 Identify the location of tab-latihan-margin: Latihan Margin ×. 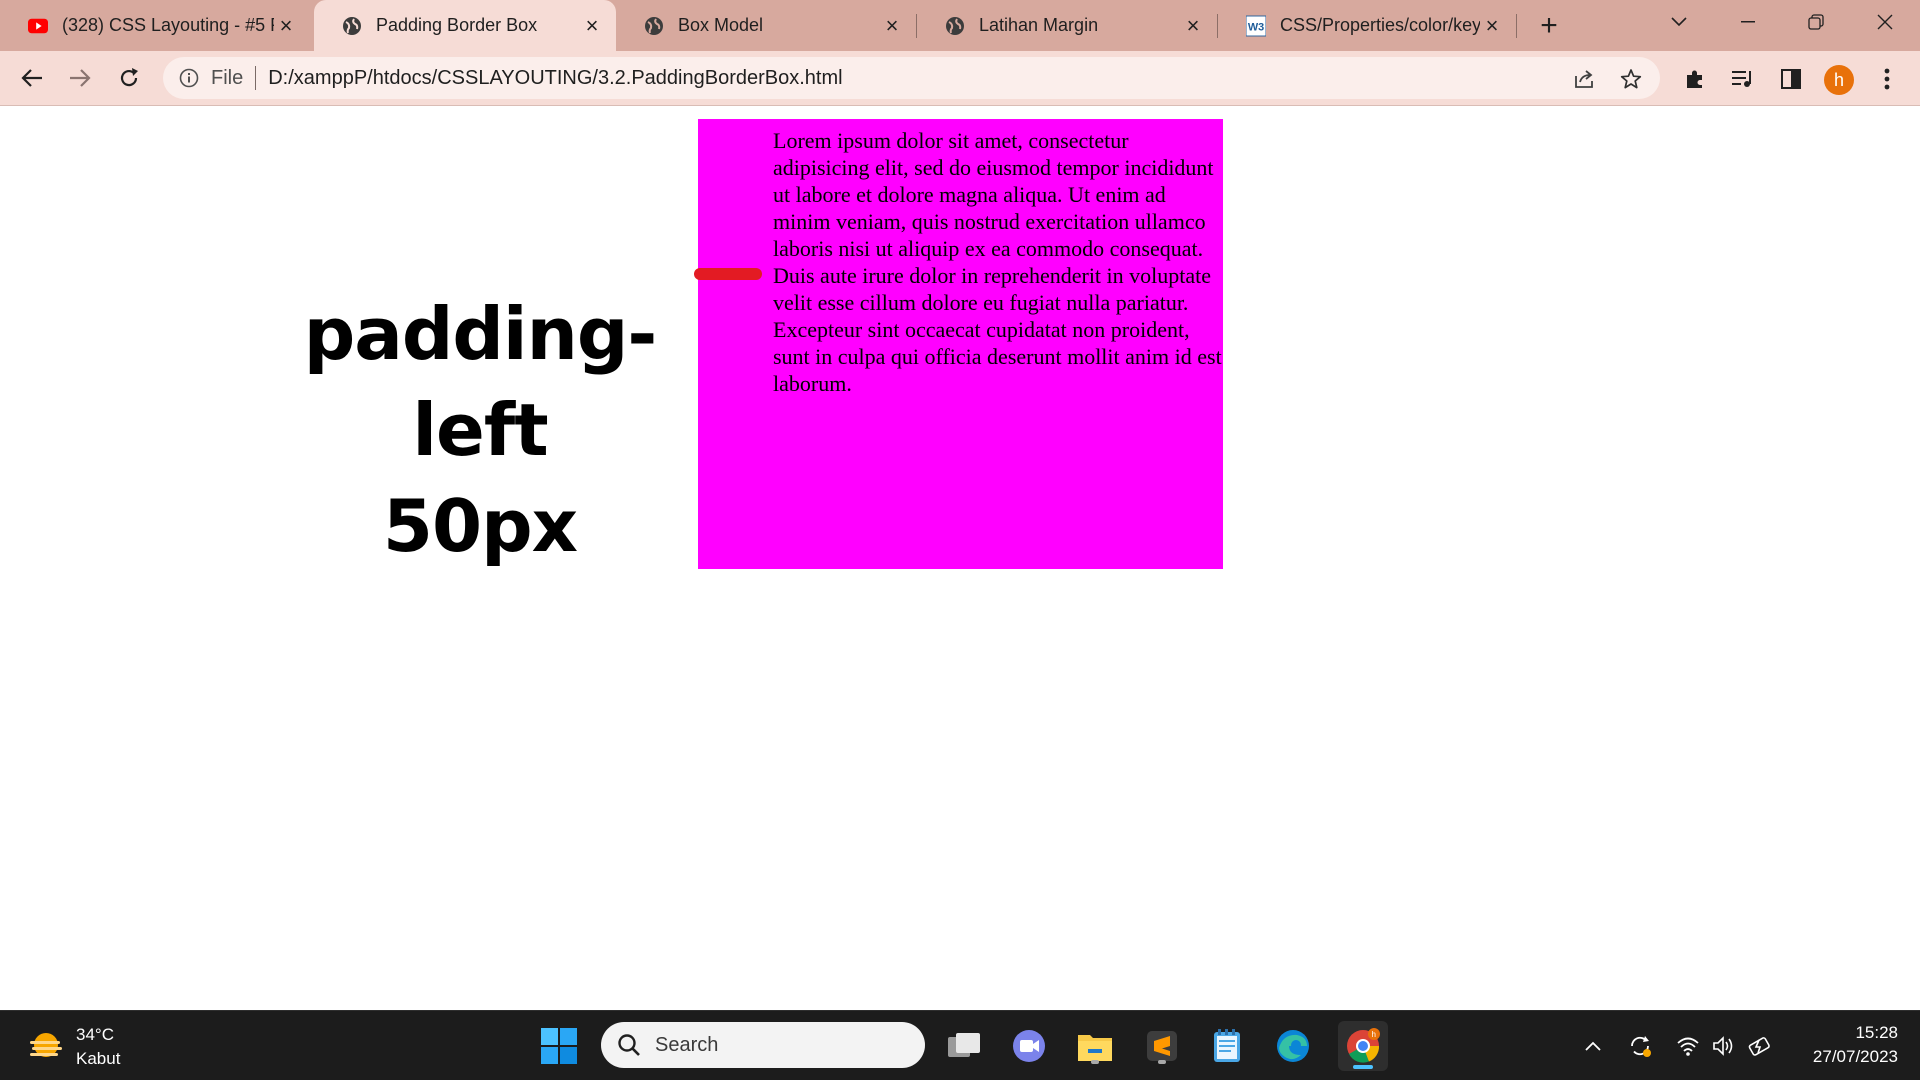
(1067, 25).